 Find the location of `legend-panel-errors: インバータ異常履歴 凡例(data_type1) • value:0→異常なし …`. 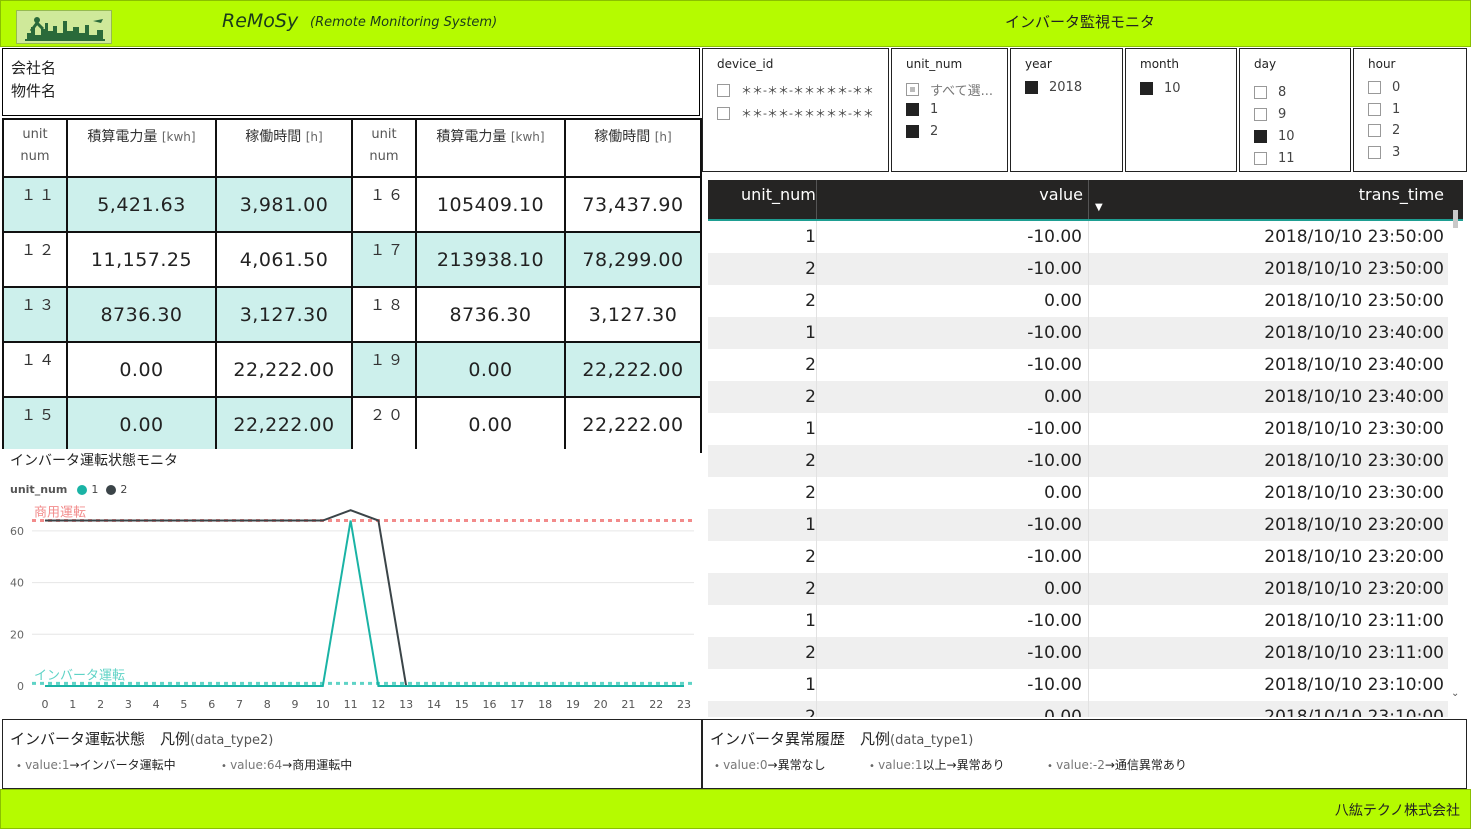

legend-panel-errors: インバータ異常履歴 凡例(data_type1) • value:0→異常なし … is located at coordinates (1084, 754).